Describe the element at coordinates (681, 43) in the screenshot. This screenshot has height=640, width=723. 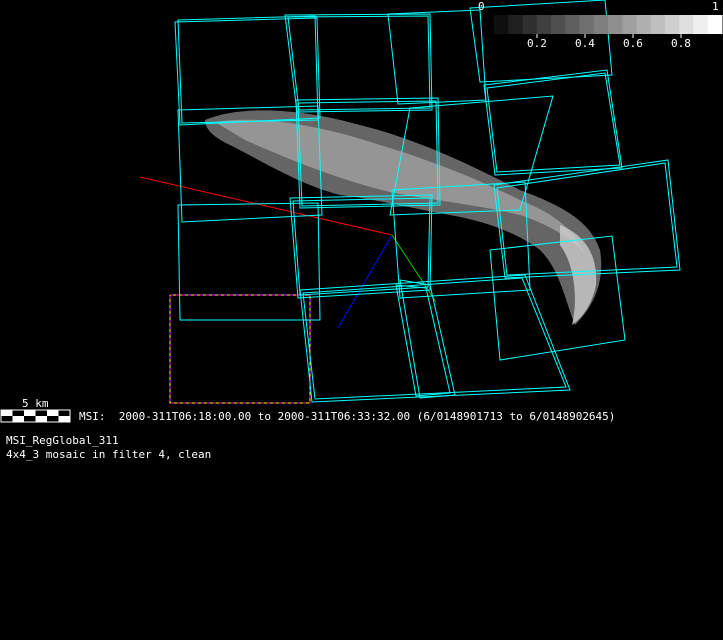
I see `colorbar-tick-label: 0.8` at that location.